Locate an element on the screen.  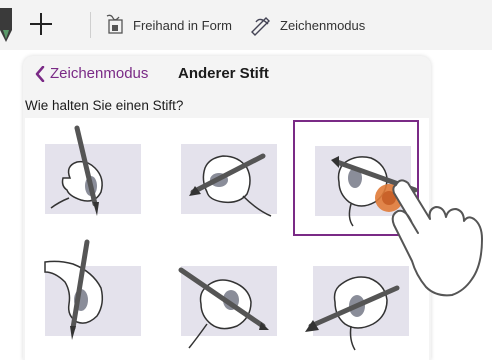
pen-grip-diagonal-down-icon is located at coordinates (223, 308).